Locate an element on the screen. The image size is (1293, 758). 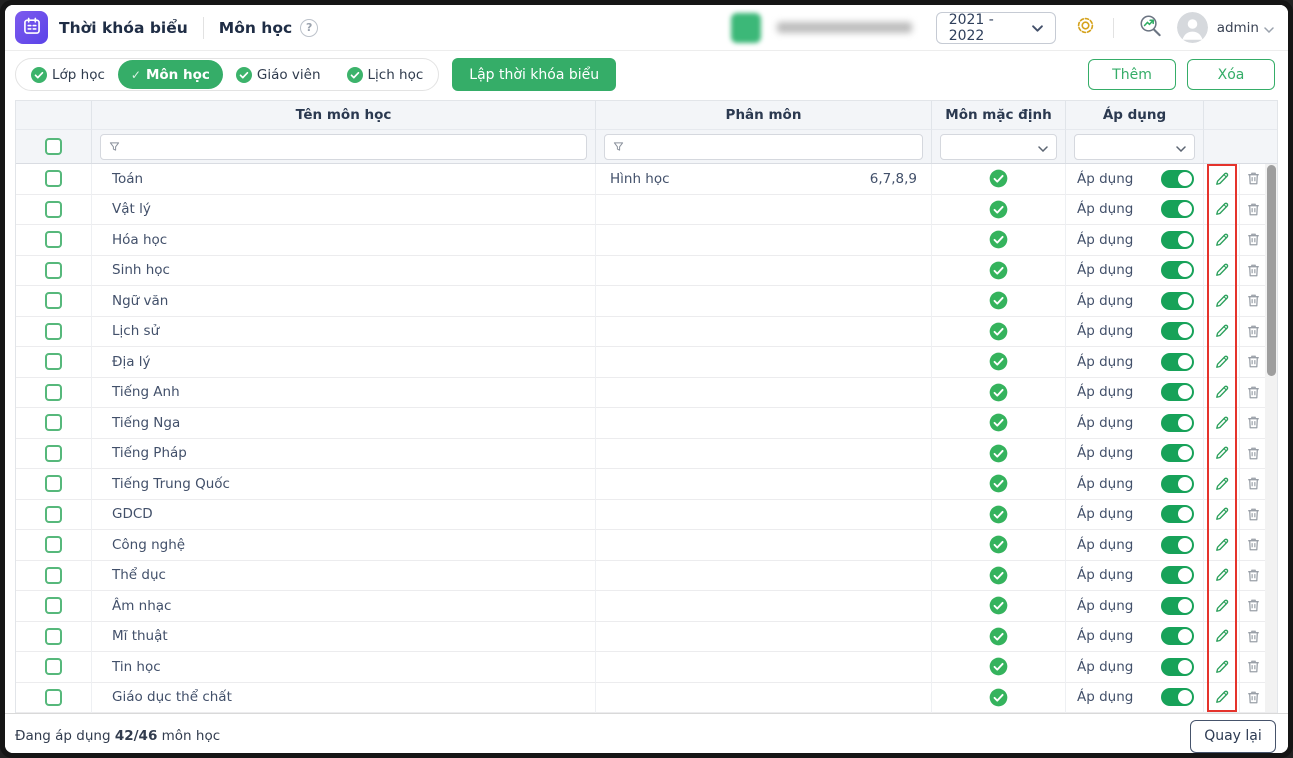
filter-default-cell is located at coordinates (999, 146).